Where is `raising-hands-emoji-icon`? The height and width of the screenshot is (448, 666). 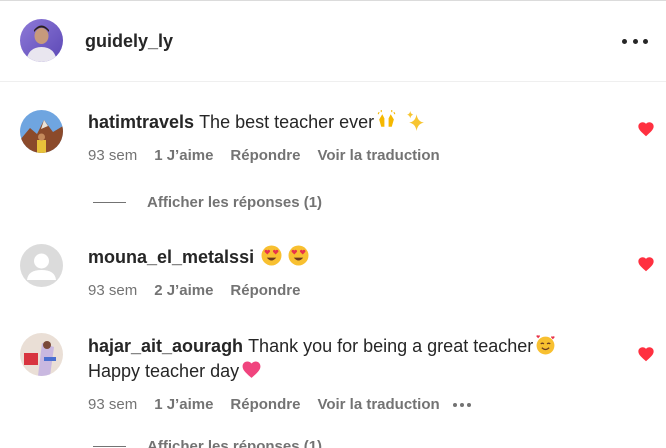 raising-hands-emoji-icon is located at coordinates (386, 118).